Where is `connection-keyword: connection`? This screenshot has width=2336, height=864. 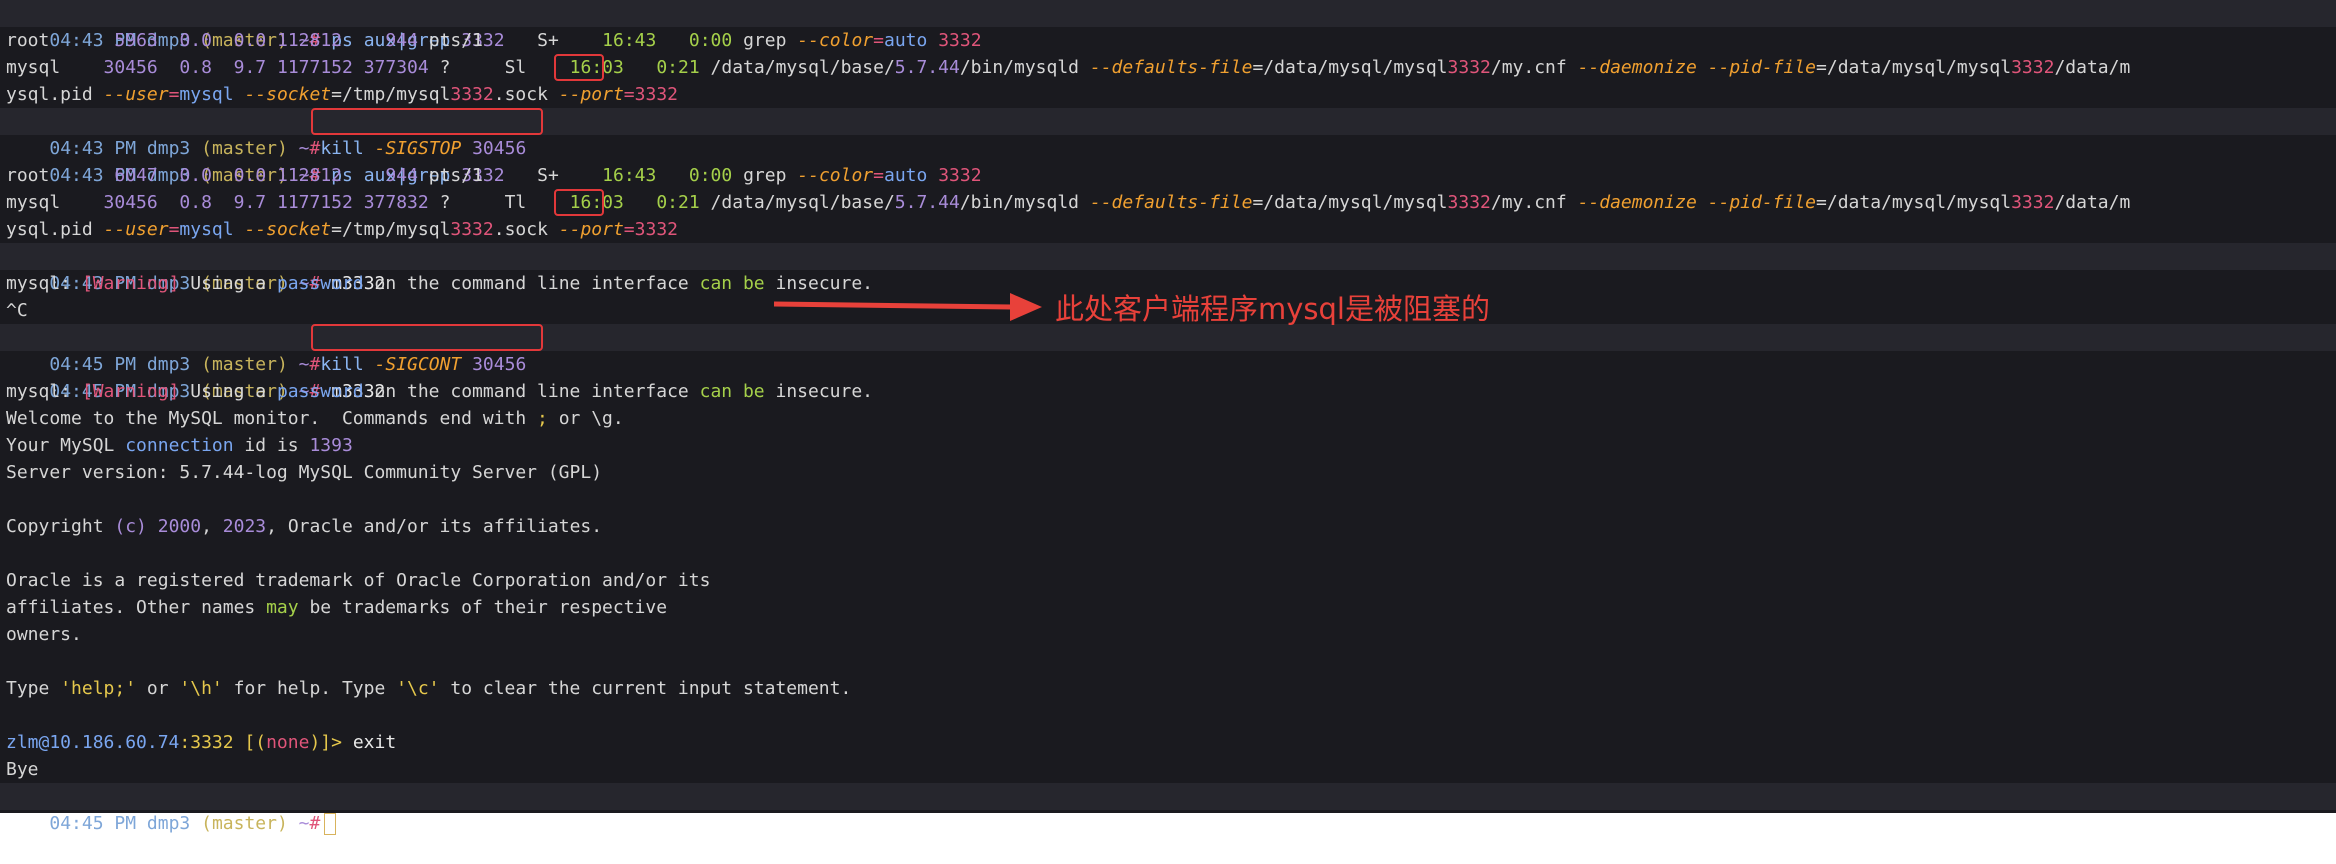
connection-keyword: connection is located at coordinates (179, 445).